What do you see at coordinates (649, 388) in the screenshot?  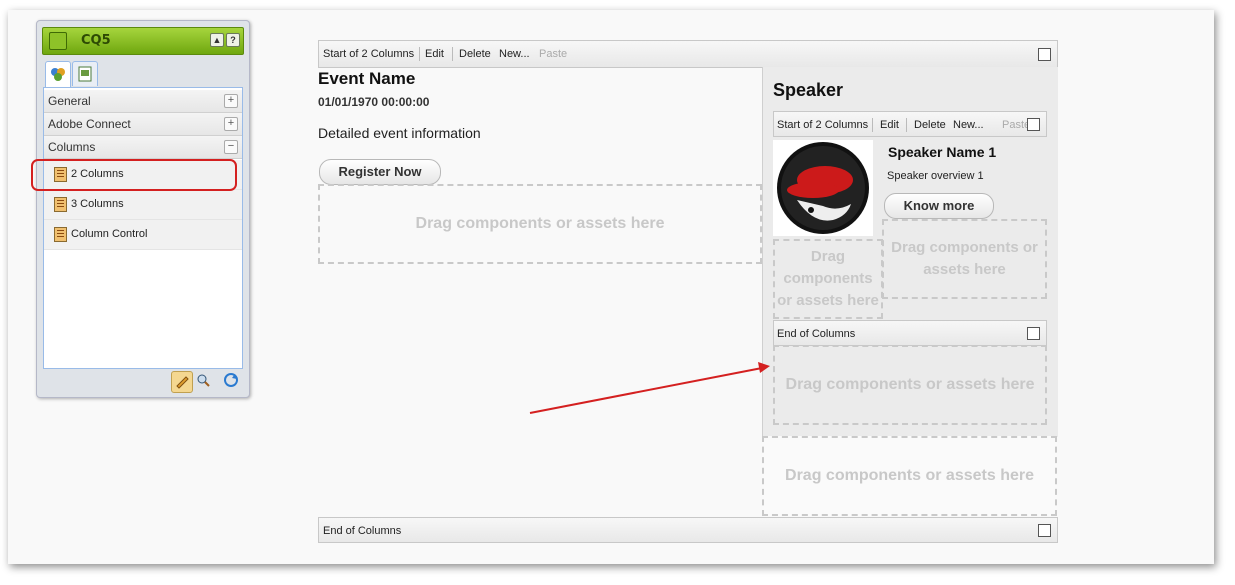 I see `annotation-arrow` at bounding box center [649, 388].